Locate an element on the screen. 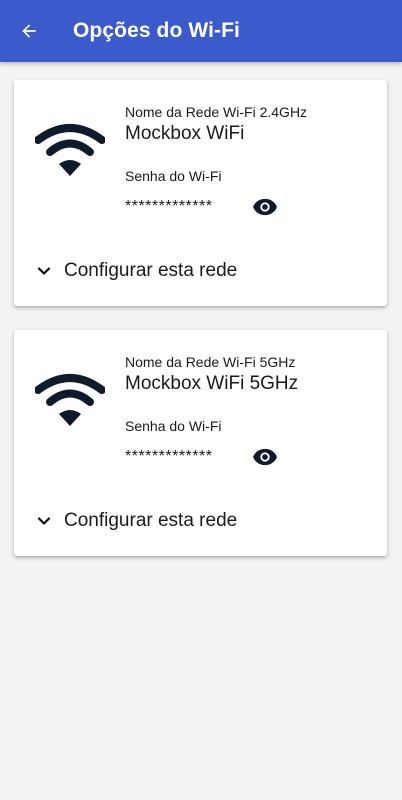 The width and height of the screenshot is (402, 800). app-bar: Opções do Wi-Fi is located at coordinates (201, 31).